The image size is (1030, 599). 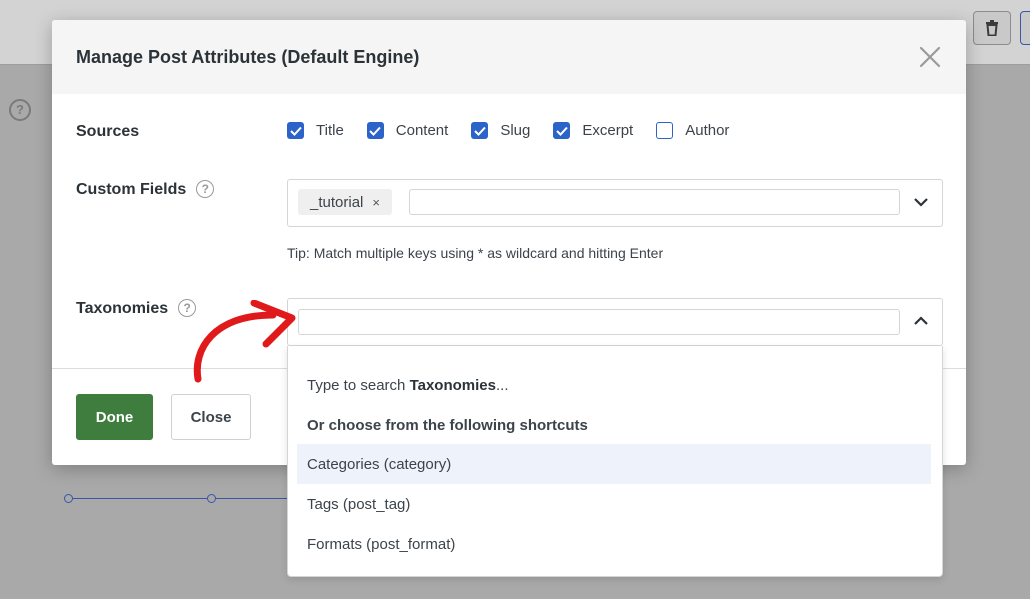 What do you see at coordinates (114, 417) in the screenshot?
I see `done-button: Done` at bounding box center [114, 417].